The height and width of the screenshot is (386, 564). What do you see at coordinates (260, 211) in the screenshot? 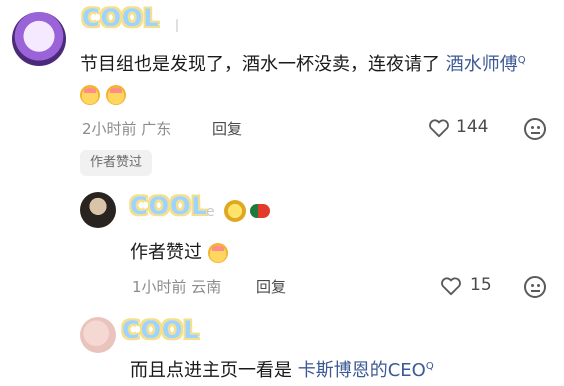
I see `region-badge-icon` at bounding box center [260, 211].